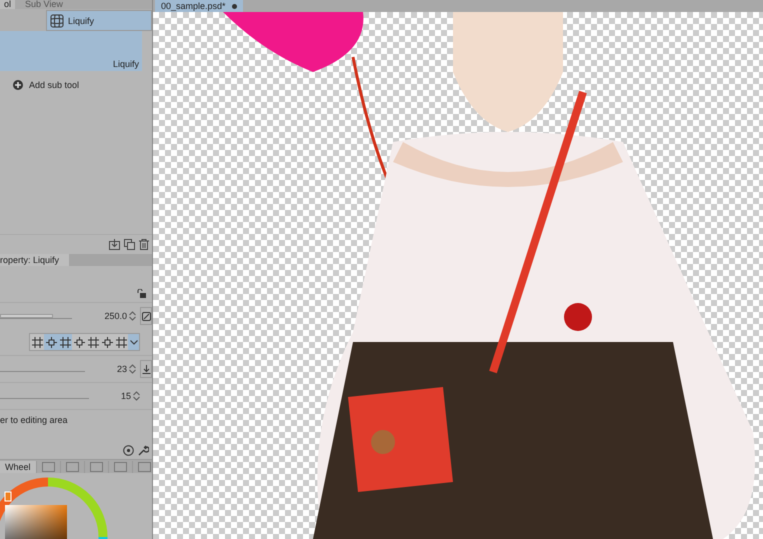  I want to click on download-button, so click(146, 369).